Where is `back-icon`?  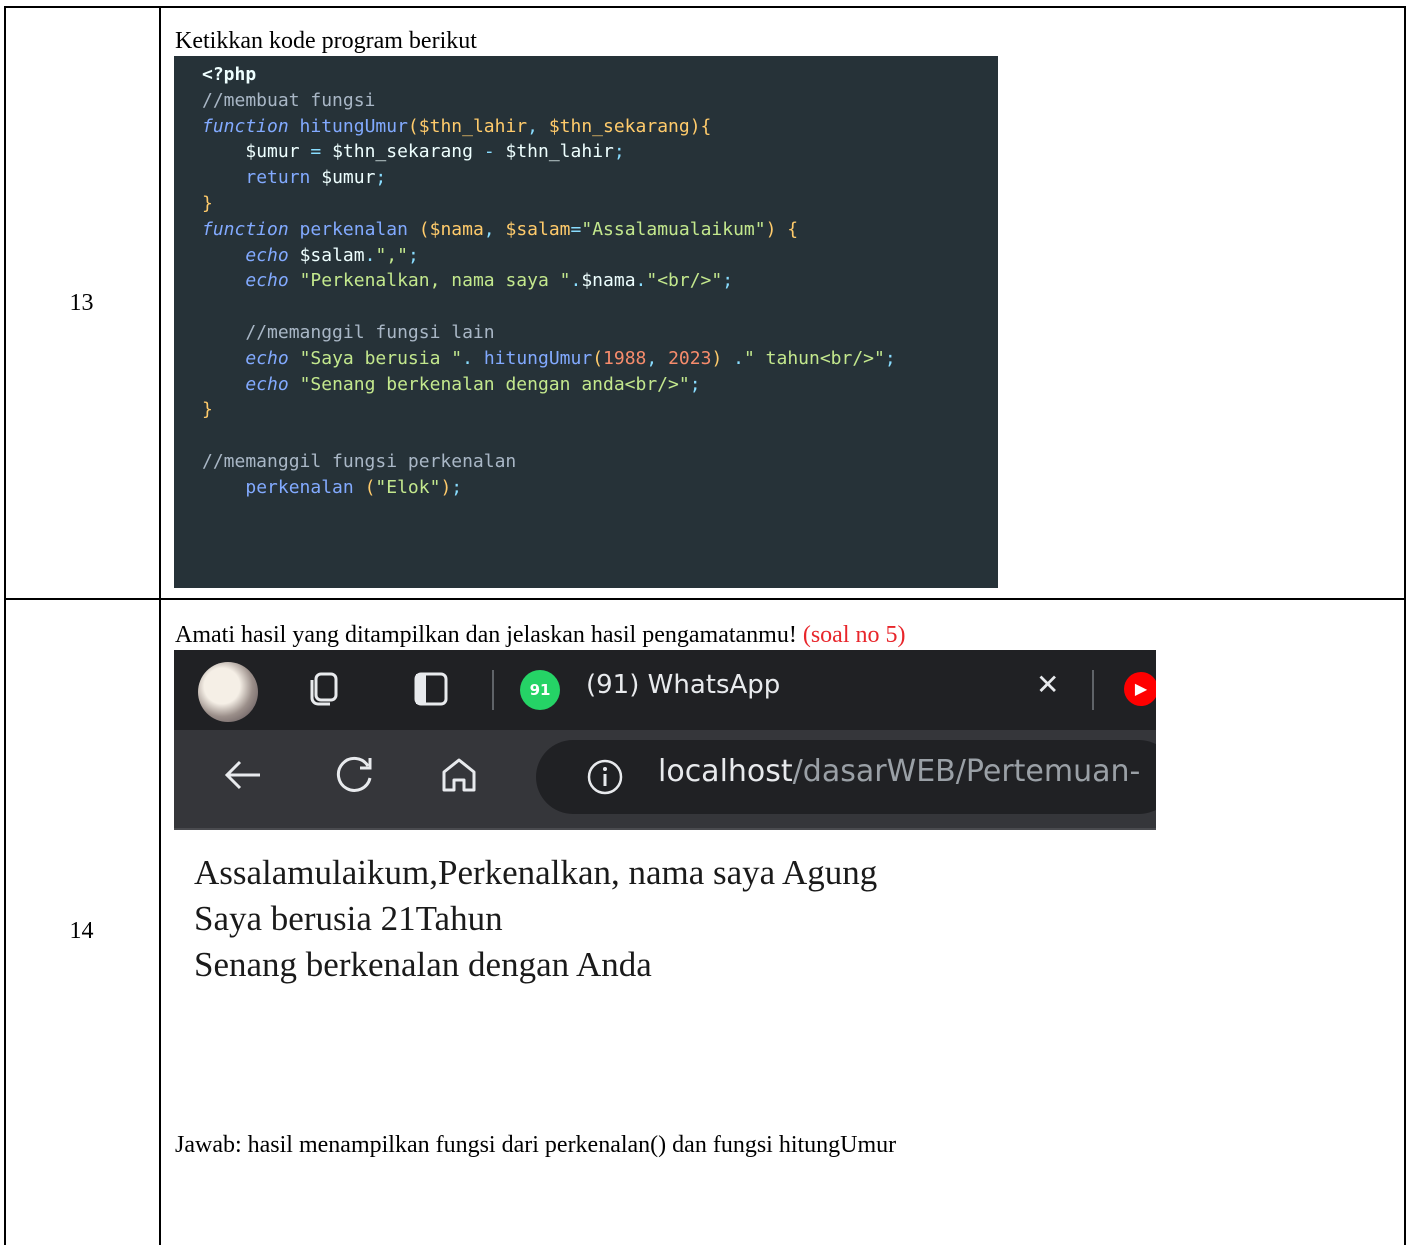
back-icon is located at coordinates (243, 777).